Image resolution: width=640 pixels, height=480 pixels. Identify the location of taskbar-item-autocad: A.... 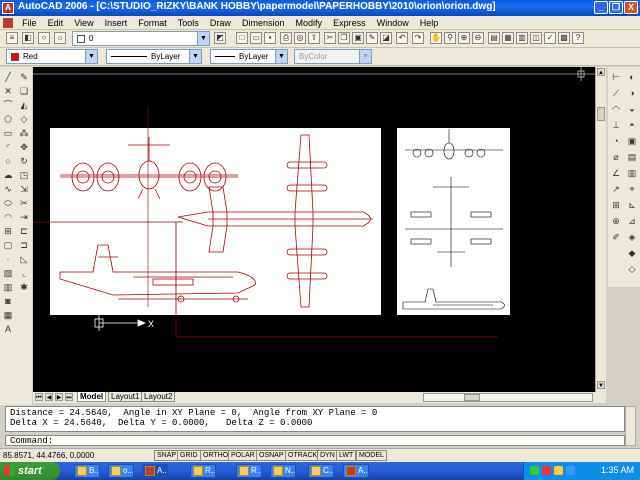
(155, 471).